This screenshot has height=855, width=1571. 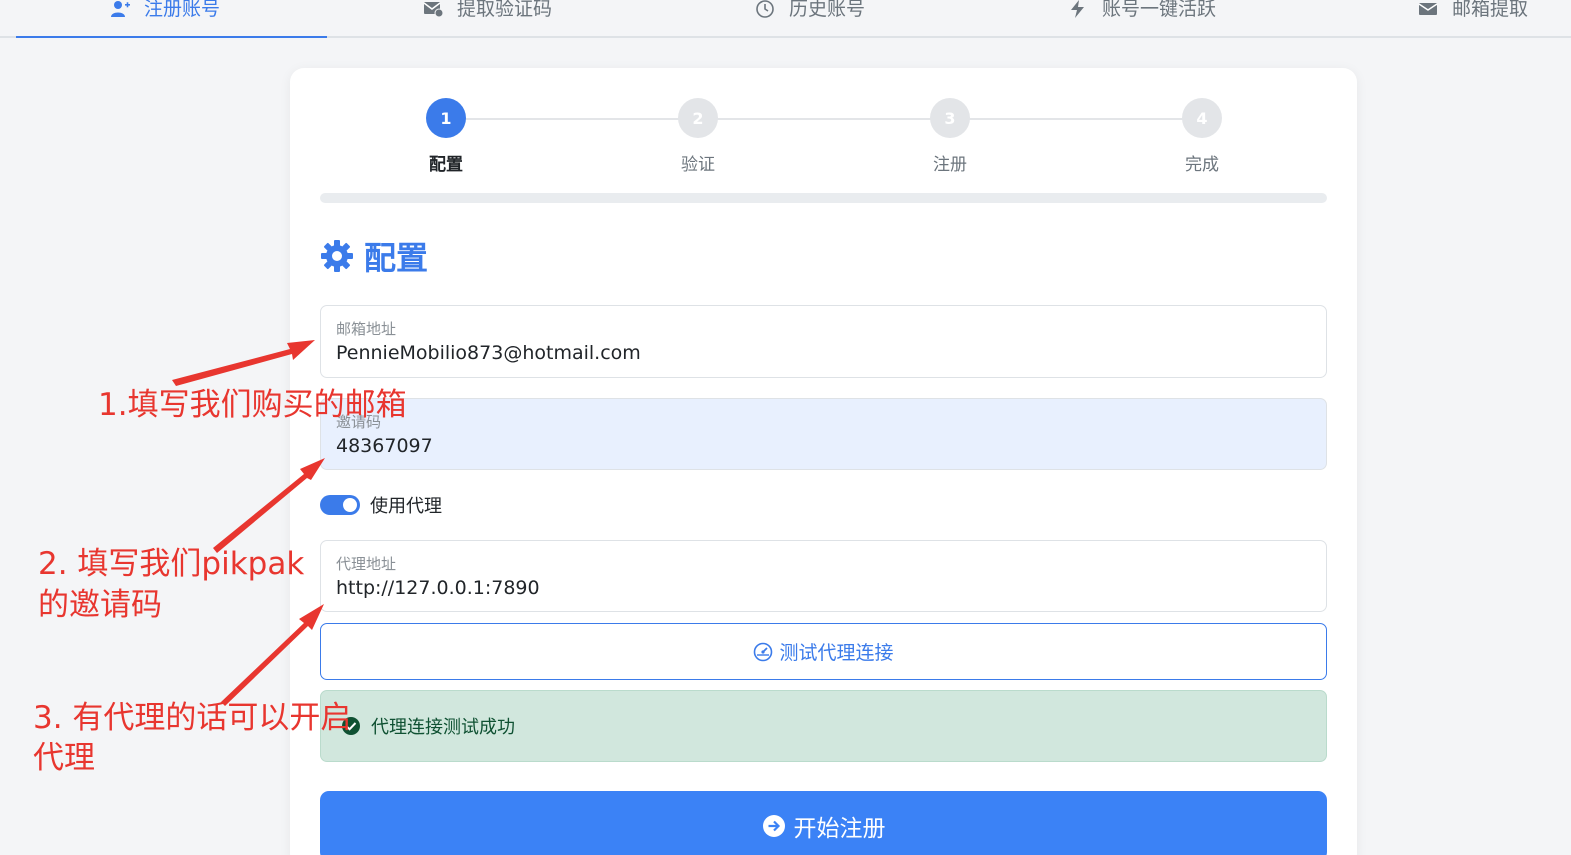 I want to click on annotation-step3-line1: 3. 有代理的话可以开启, so click(x=192, y=718).